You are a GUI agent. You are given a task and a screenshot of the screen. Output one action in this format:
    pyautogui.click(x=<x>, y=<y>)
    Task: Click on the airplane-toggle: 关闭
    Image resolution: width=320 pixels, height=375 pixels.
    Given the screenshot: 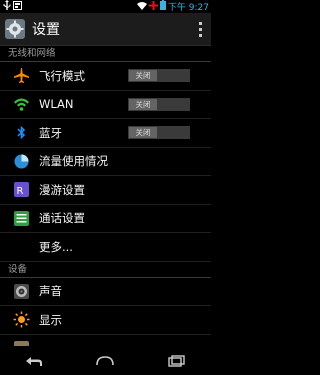 What is the action you would take?
    pyautogui.click(x=159, y=76)
    